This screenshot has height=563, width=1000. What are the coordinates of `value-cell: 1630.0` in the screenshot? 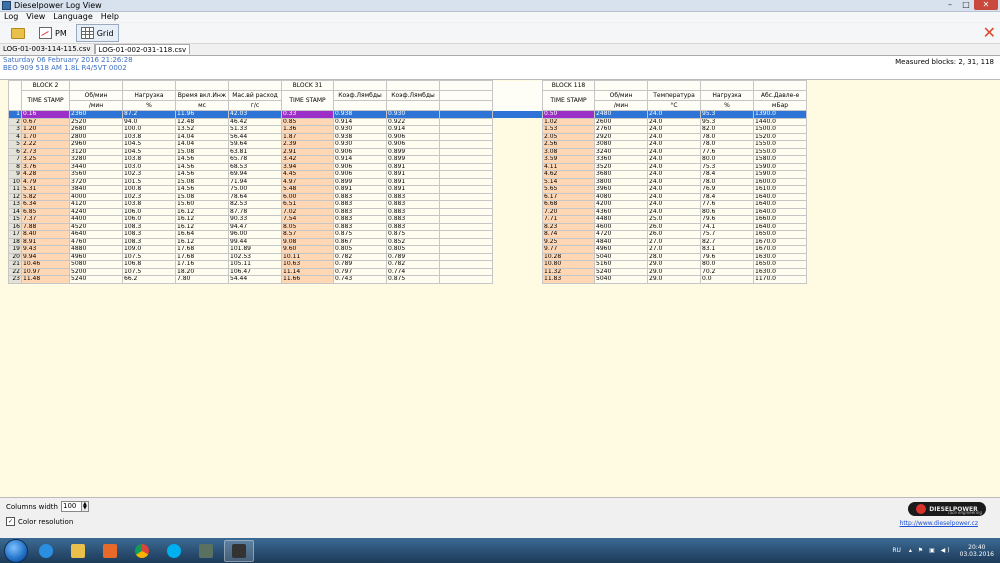 It's located at (780, 256).